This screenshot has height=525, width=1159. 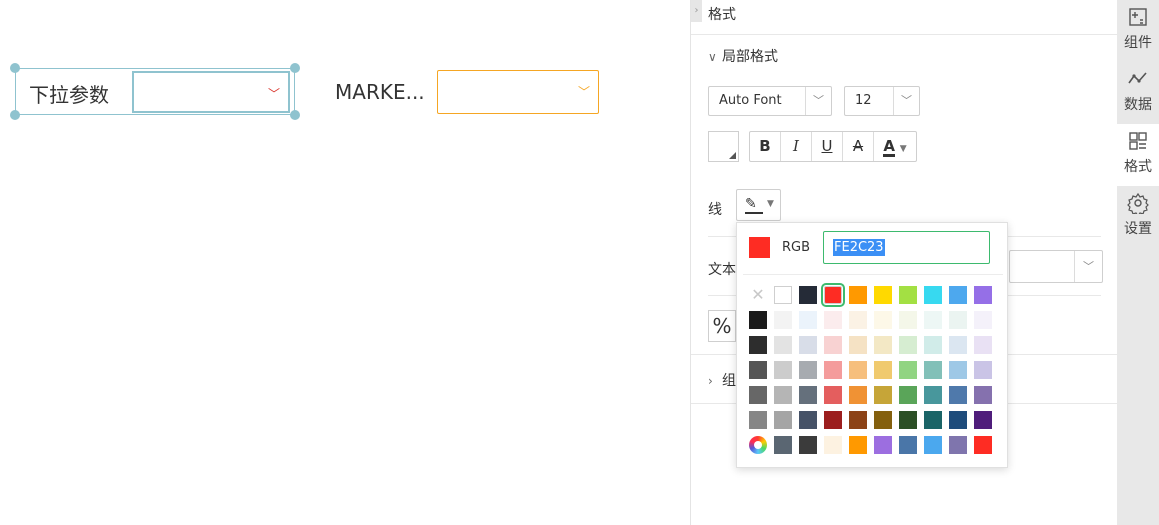 I want to click on color-picker-popup: RGB FE2C23 ✕, so click(x=872, y=345).